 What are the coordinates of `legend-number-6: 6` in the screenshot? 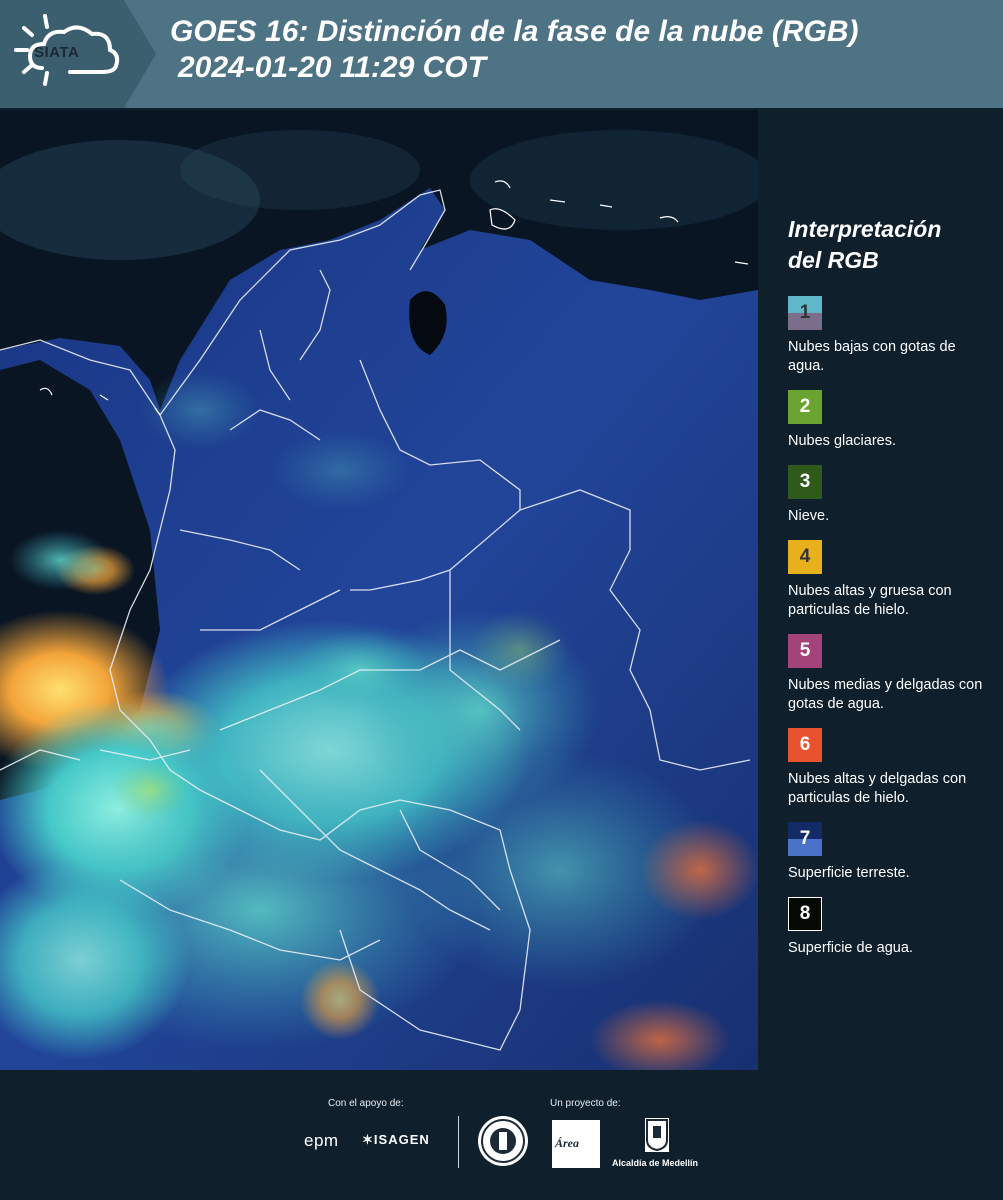 It's located at (805, 744).